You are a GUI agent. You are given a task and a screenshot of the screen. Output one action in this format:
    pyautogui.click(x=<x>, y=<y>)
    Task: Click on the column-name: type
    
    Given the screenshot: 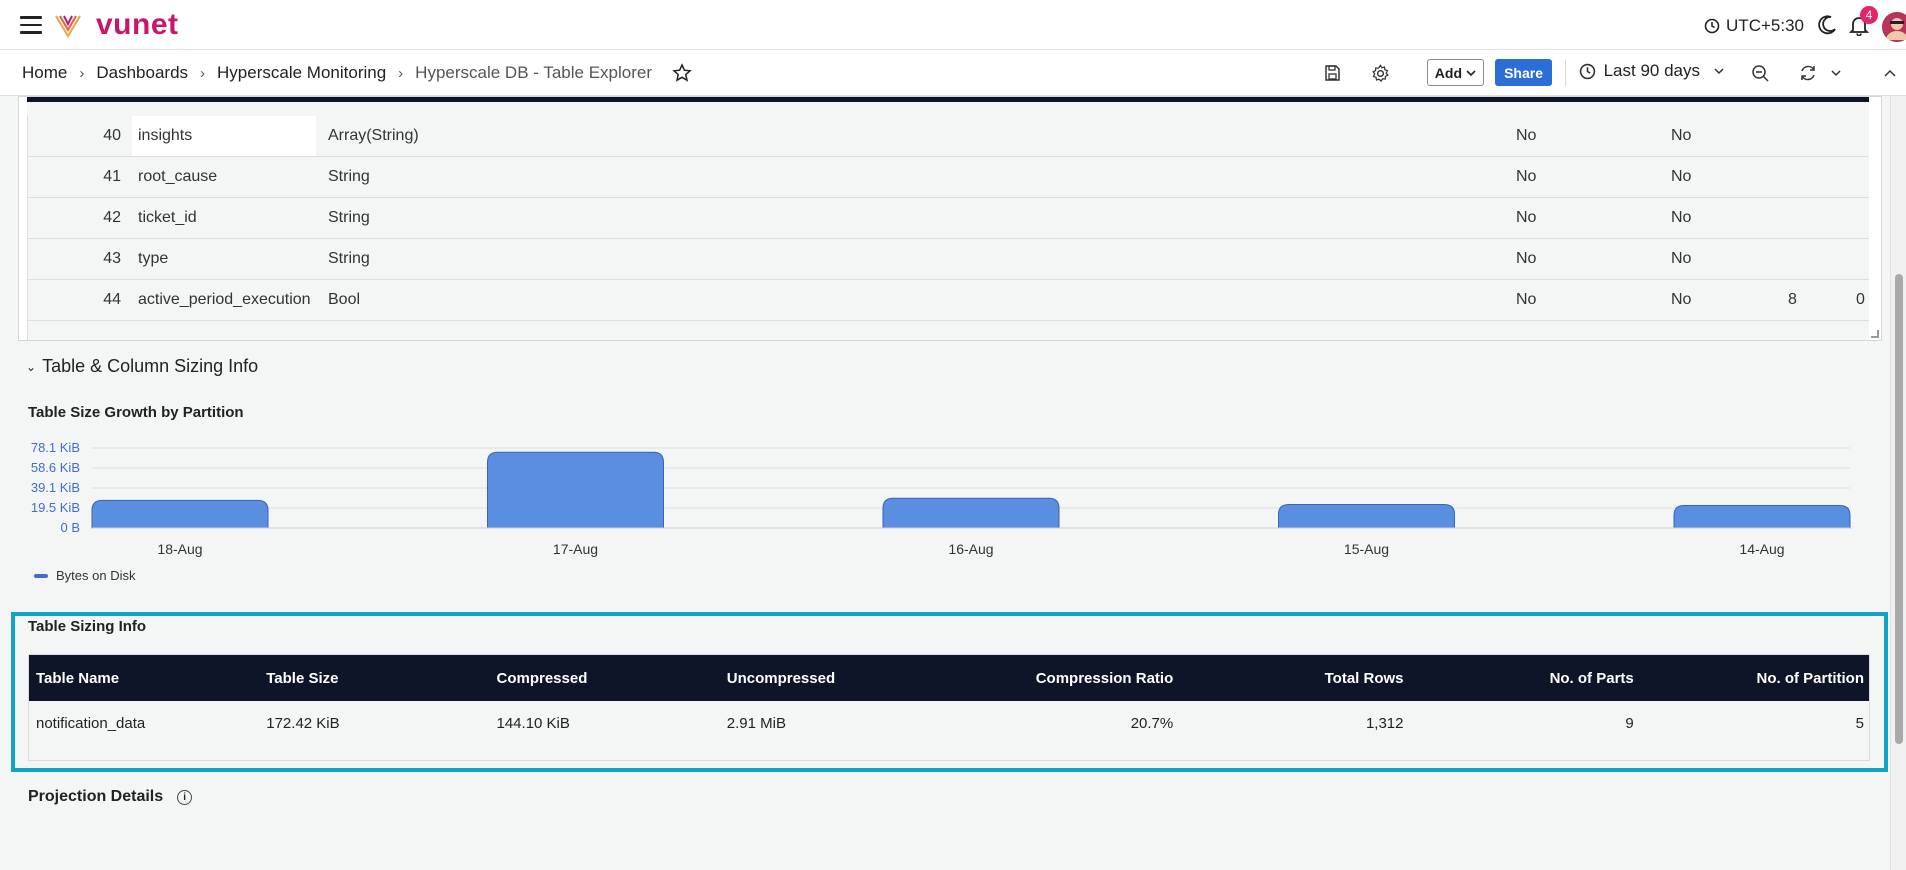 What is the action you would take?
    pyautogui.click(x=153, y=258)
    